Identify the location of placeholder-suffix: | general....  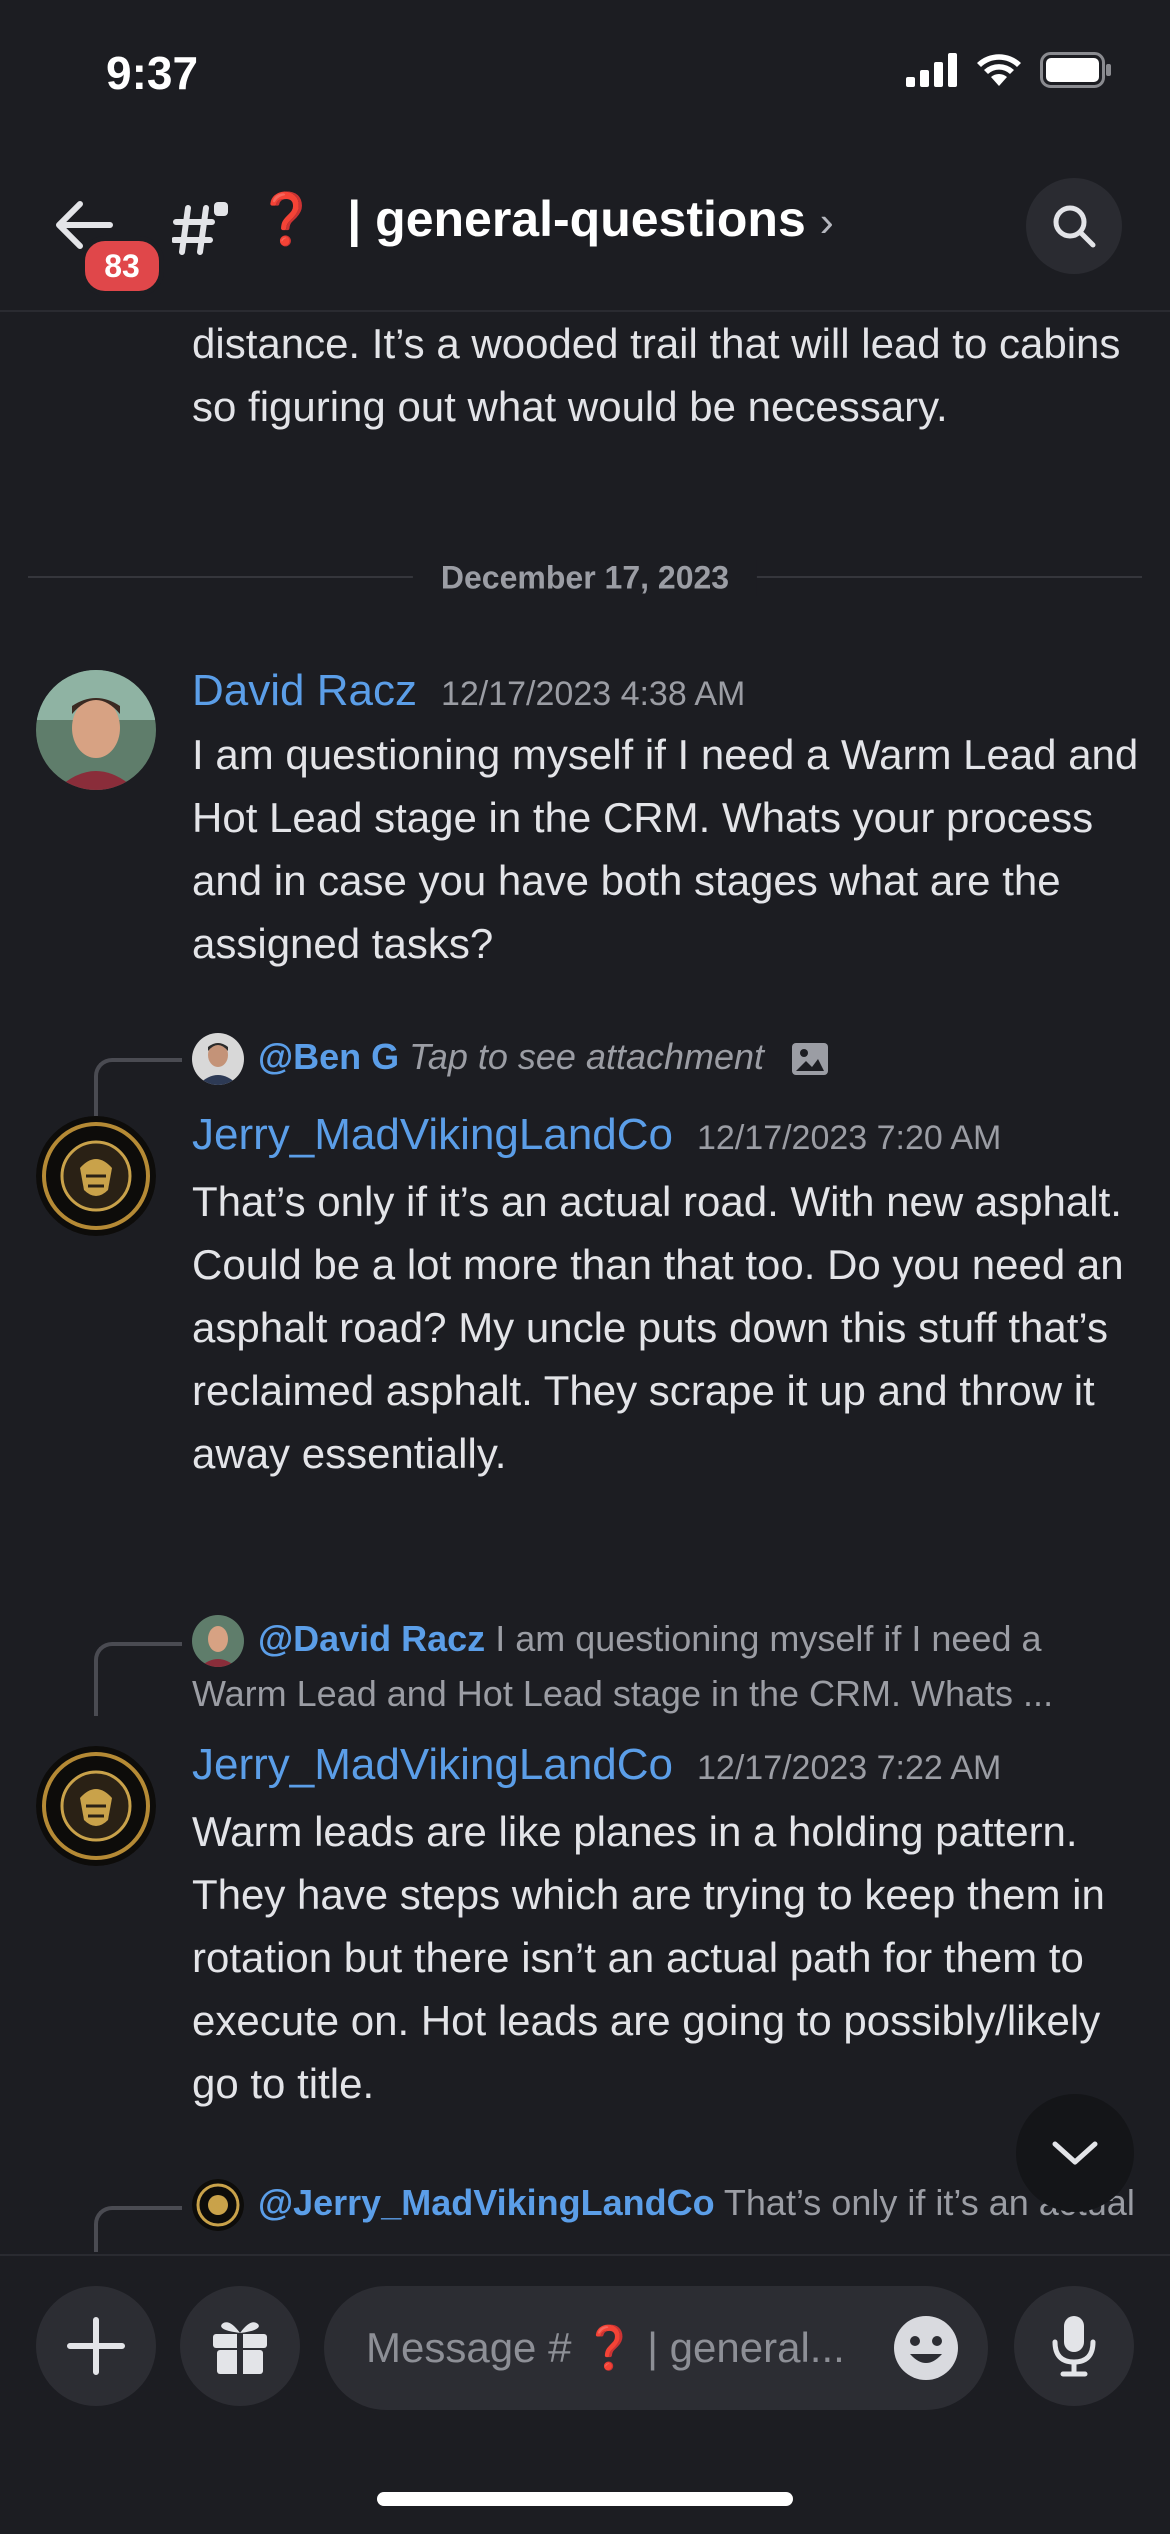
(740, 2347).